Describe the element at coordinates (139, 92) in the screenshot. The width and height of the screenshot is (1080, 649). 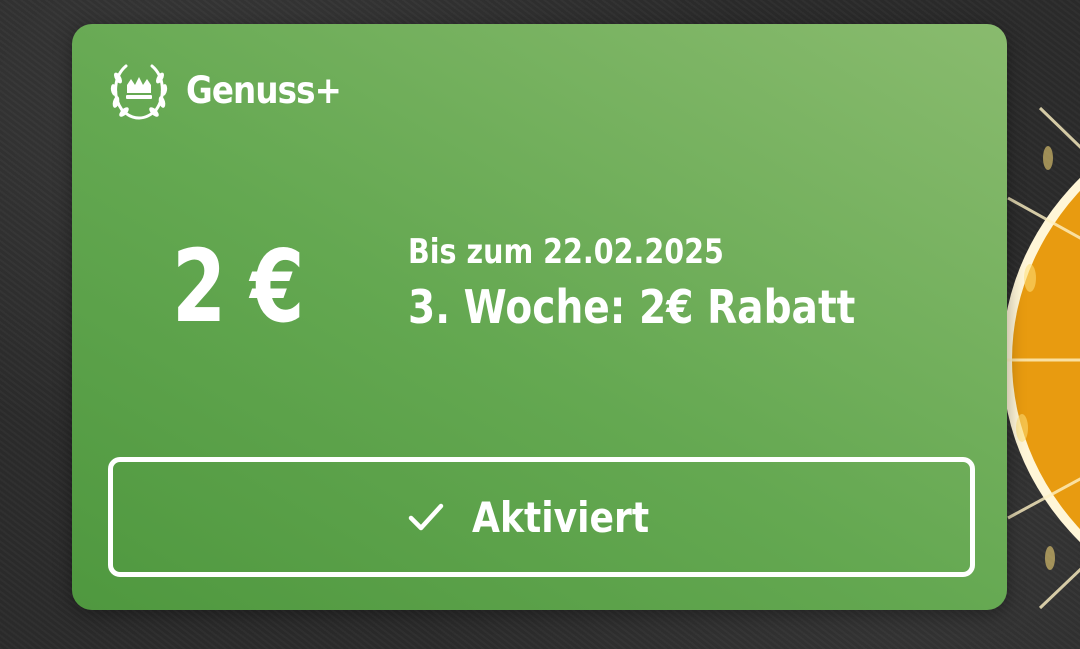
I see `laurel-crown-icon` at that location.